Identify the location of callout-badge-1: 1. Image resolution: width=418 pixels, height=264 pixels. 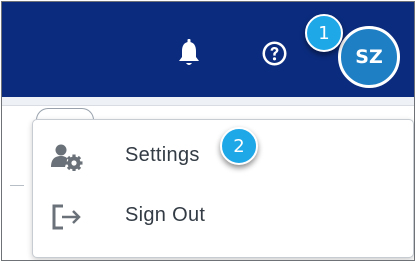
(324, 33).